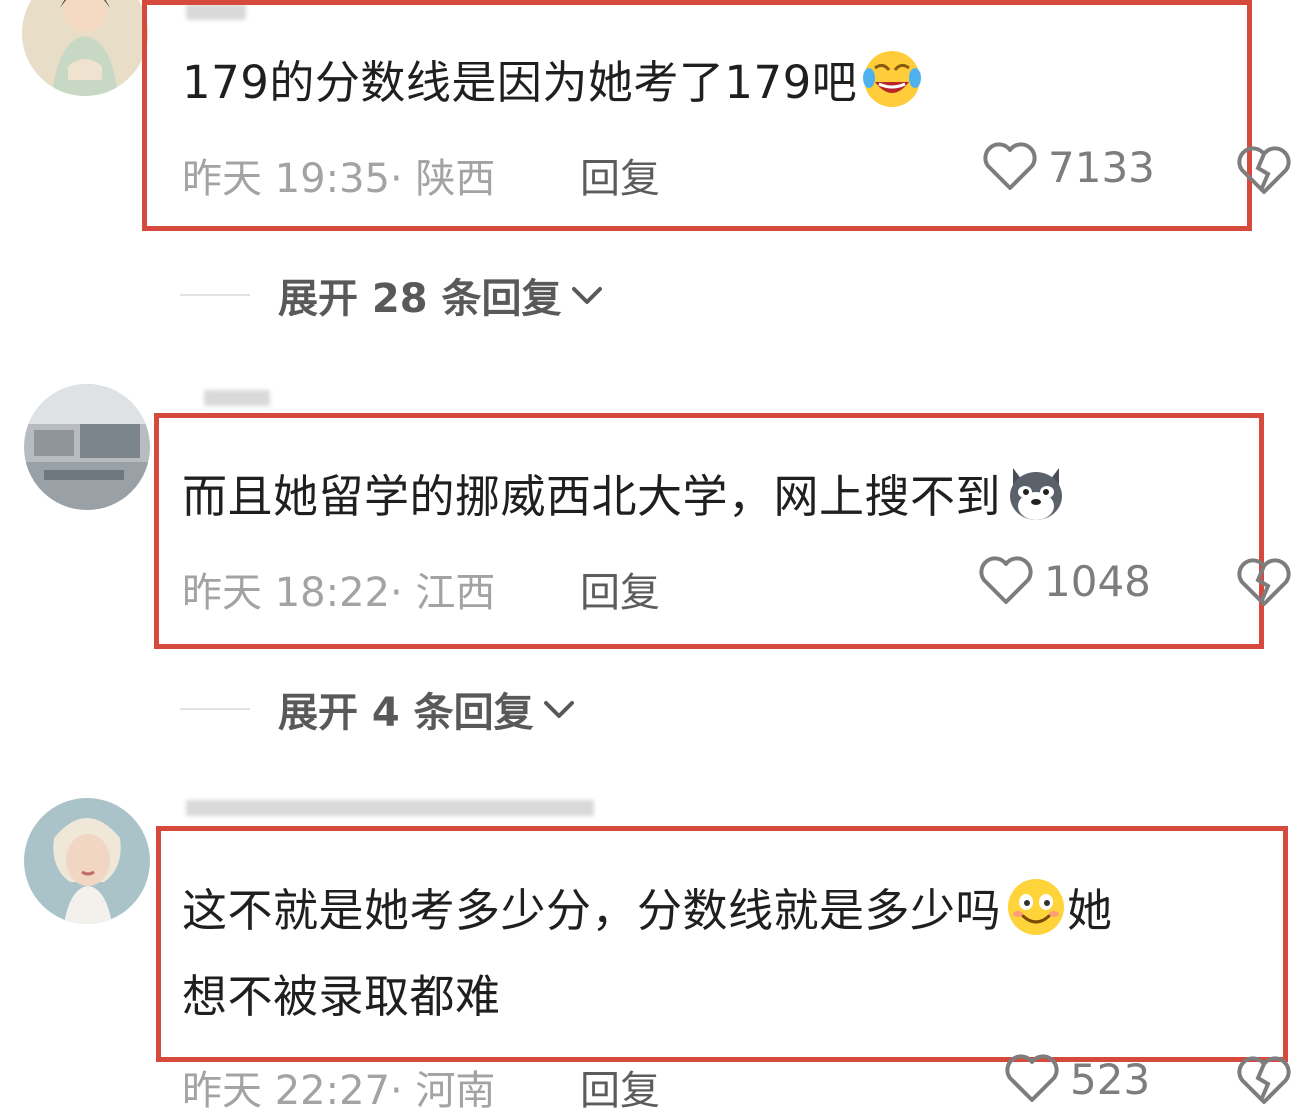 The image size is (1304, 1116). What do you see at coordinates (1036, 493) in the screenshot?
I see `husky-dog-emoji` at bounding box center [1036, 493].